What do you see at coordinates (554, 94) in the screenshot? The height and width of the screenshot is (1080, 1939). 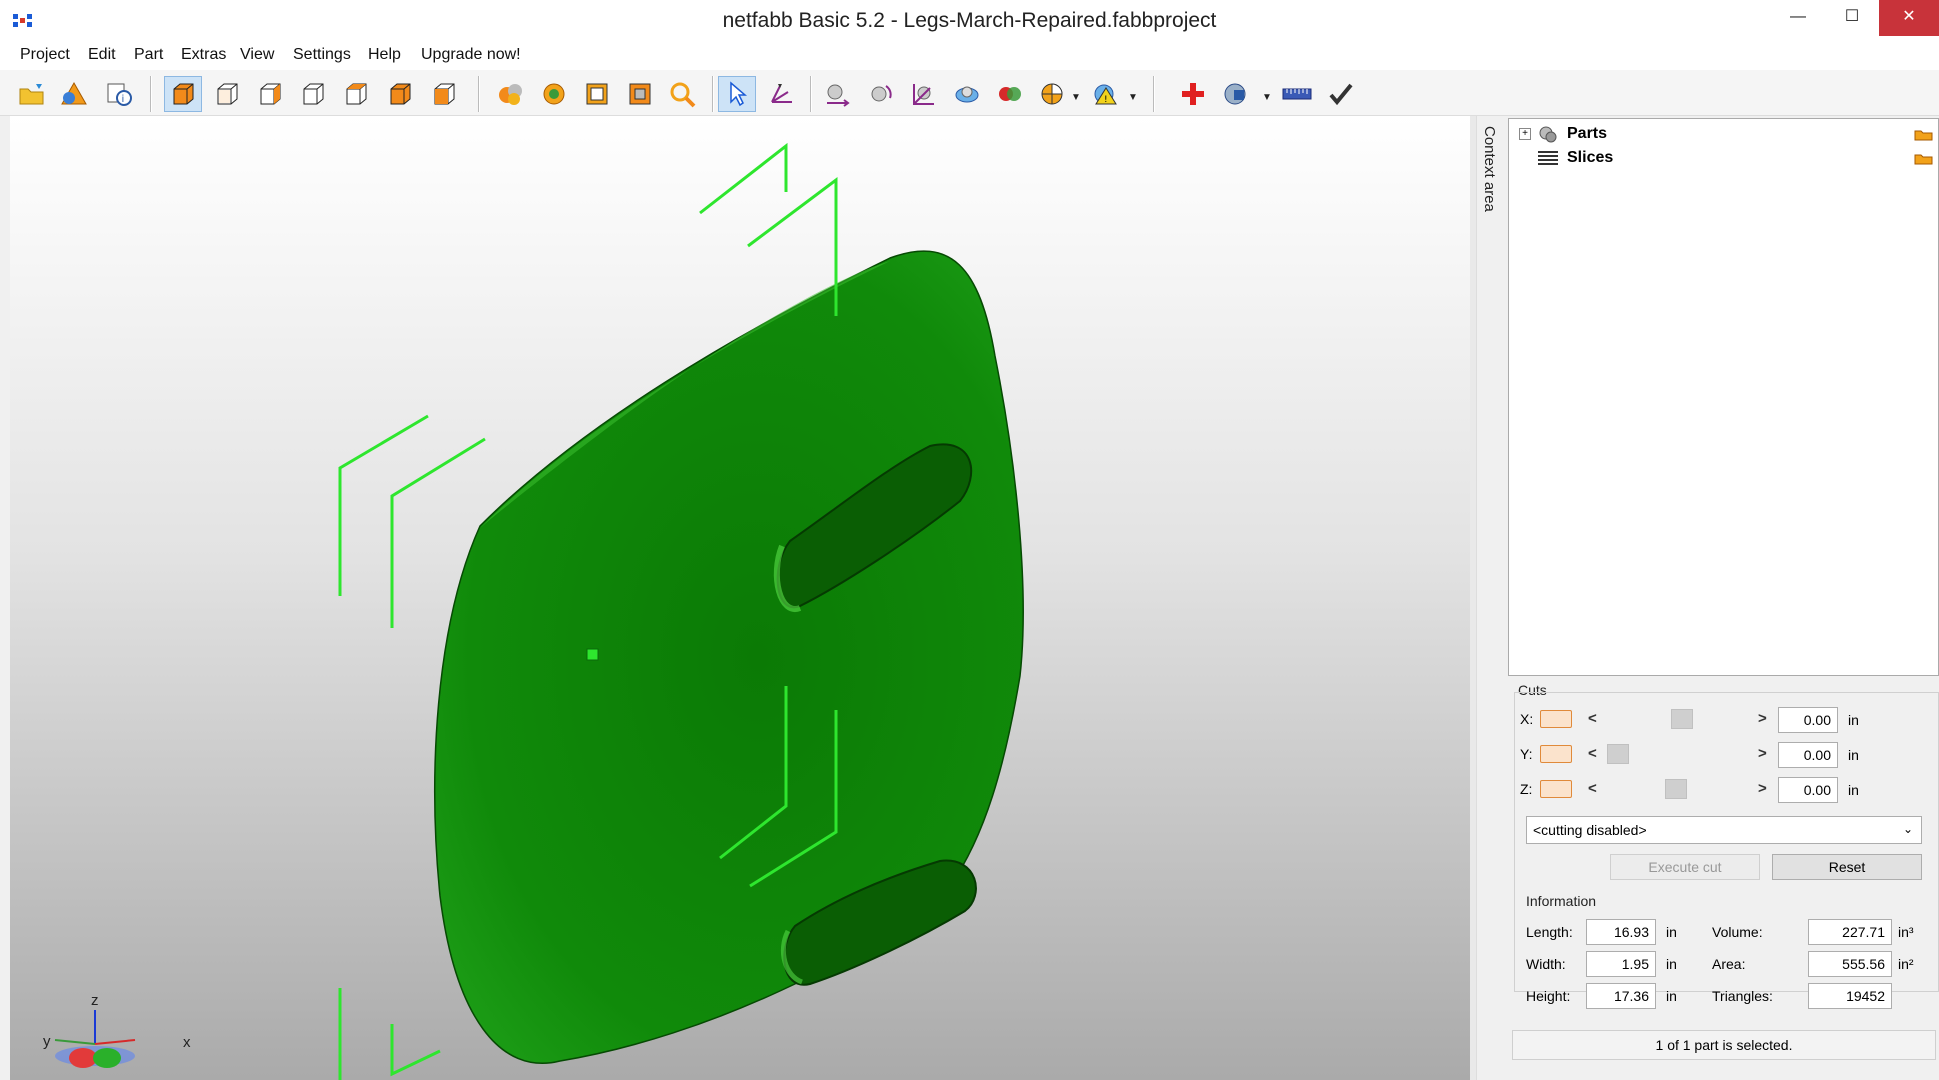 I see `shaded-view-icon` at bounding box center [554, 94].